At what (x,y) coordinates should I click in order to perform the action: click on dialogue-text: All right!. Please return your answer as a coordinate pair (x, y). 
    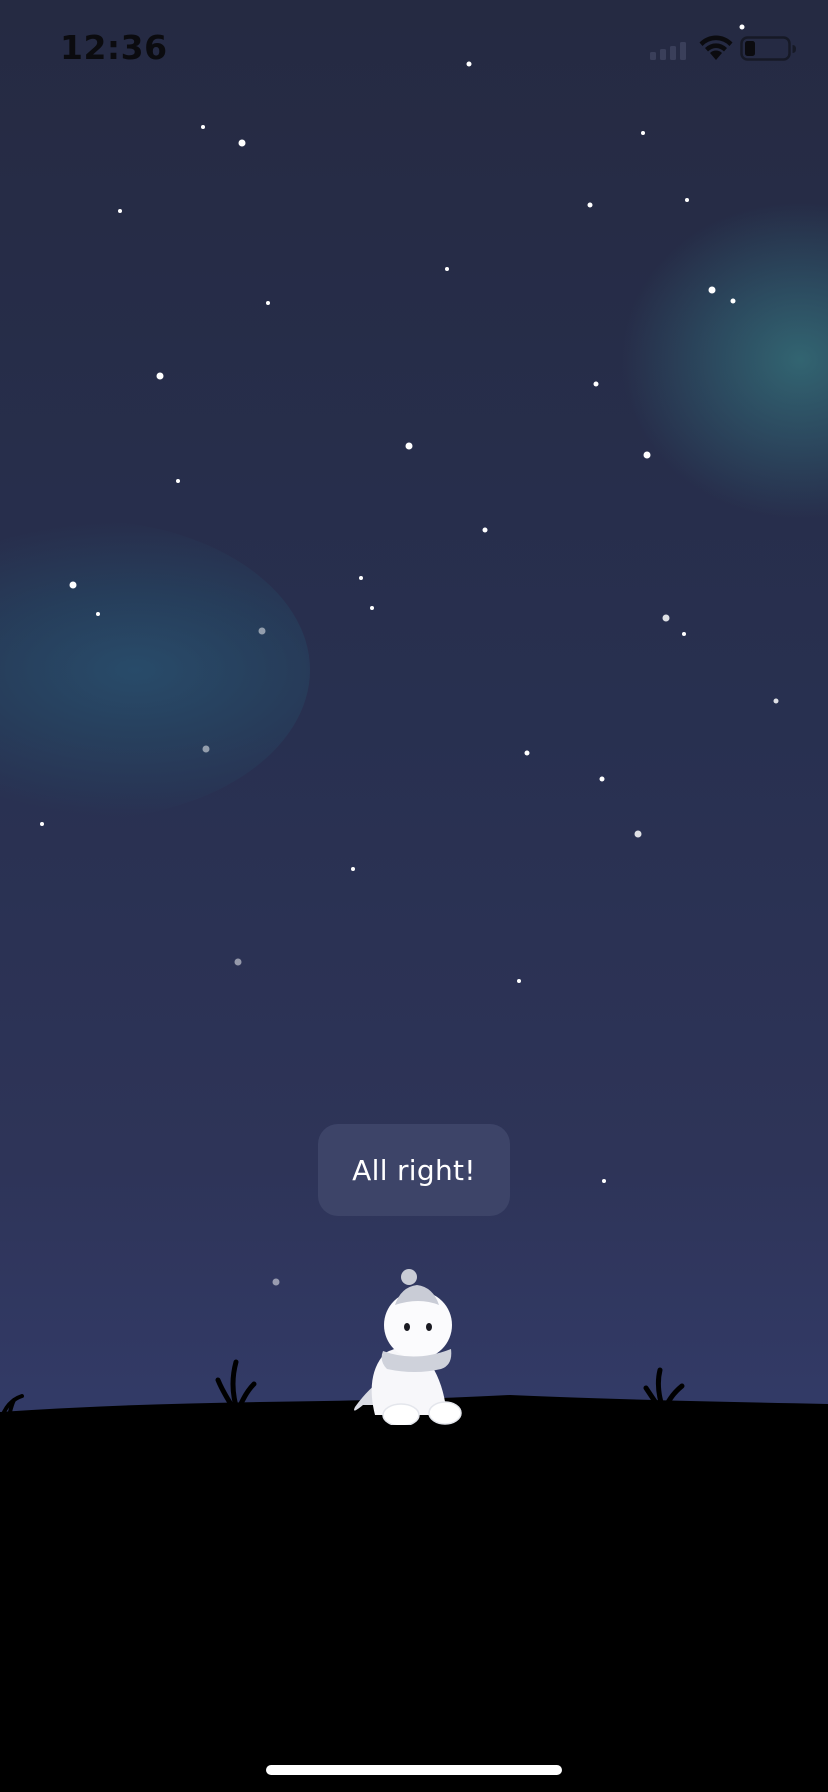
    Looking at the image, I should click on (414, 1170).